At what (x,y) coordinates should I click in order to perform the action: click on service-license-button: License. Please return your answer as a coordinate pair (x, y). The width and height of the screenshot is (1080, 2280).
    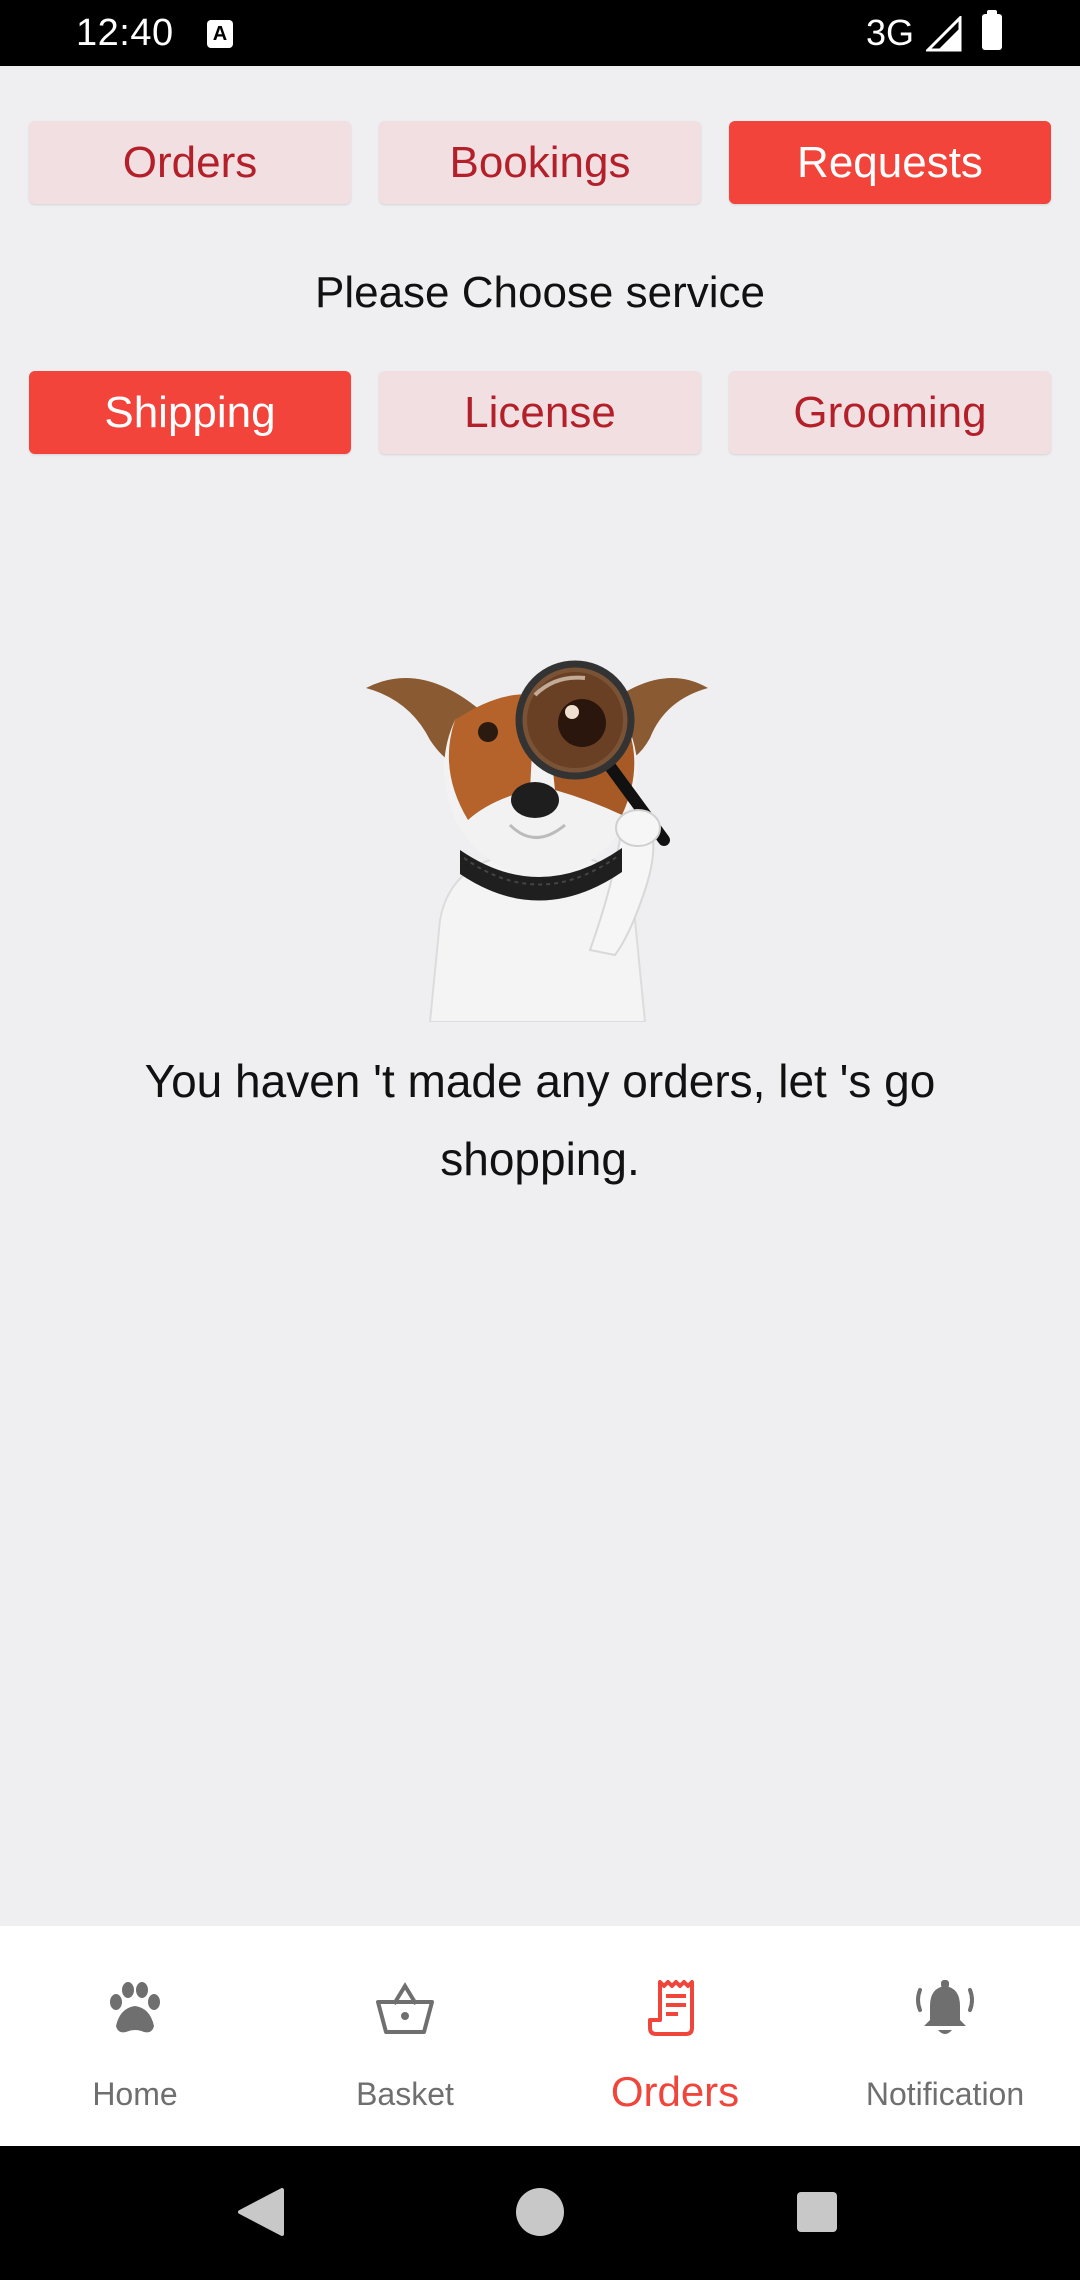
    Looking at the image, I should click on (540, 412).